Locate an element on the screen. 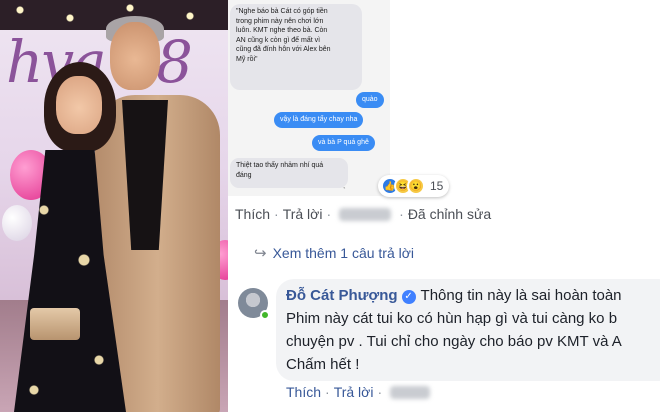  sent-message-quao: quào is located at coordinates (370, 100).